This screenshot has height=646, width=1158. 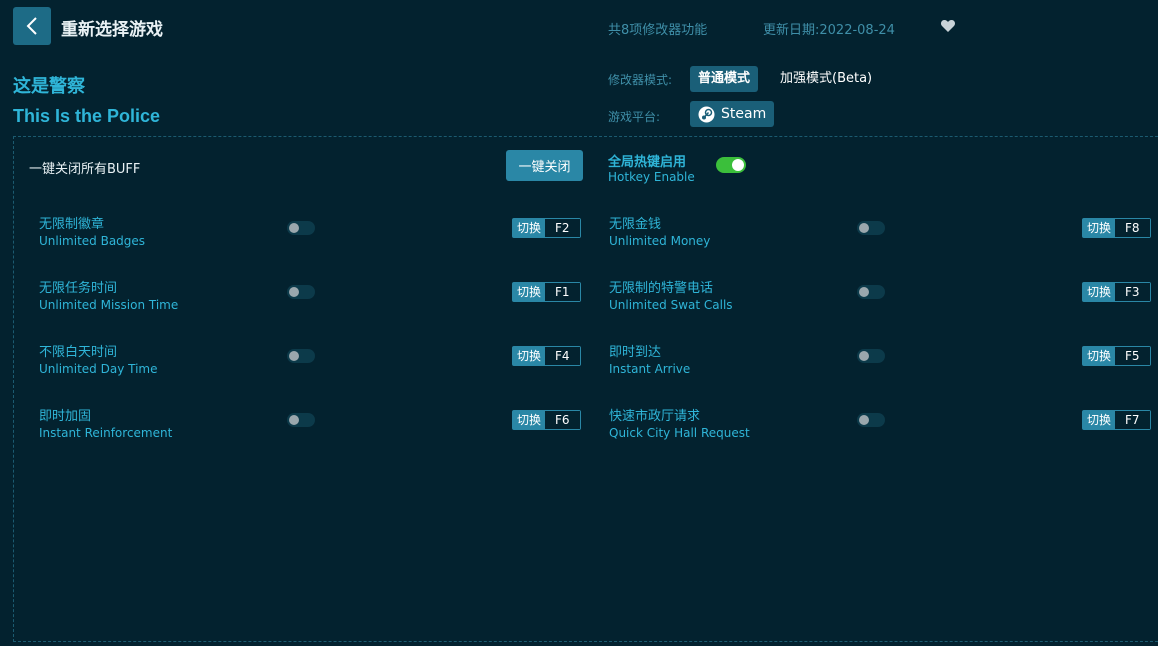 I want to click on option-item: 无限金钱 Unlimited Money, so click(x=659, y=230).